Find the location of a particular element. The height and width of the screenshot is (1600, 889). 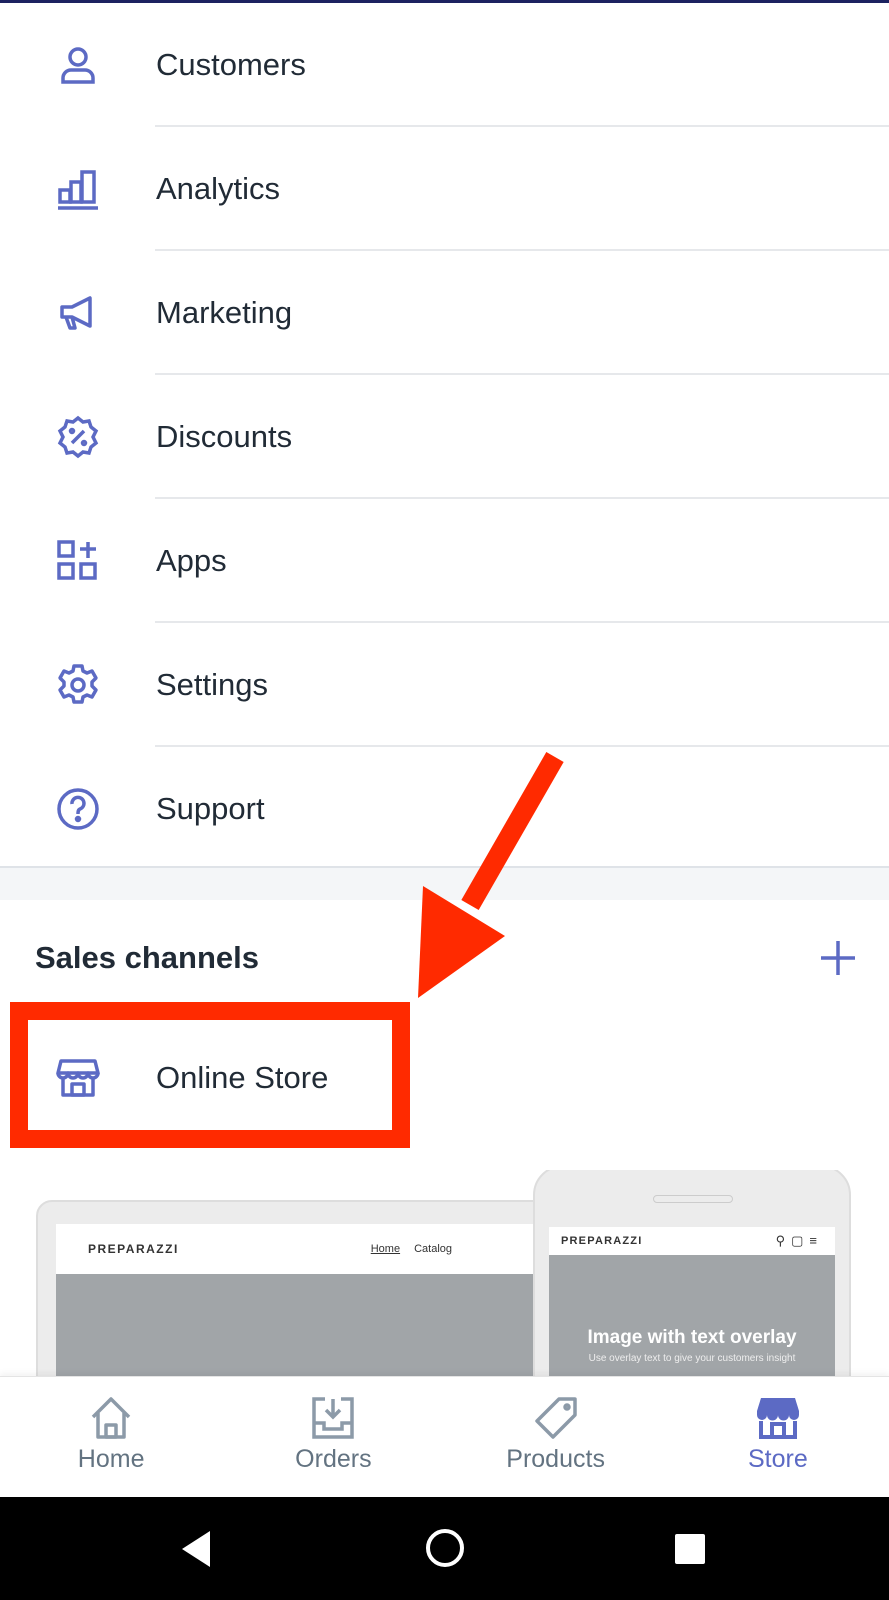

menu-item-customers: Customers is located at coordinates (444, 65).